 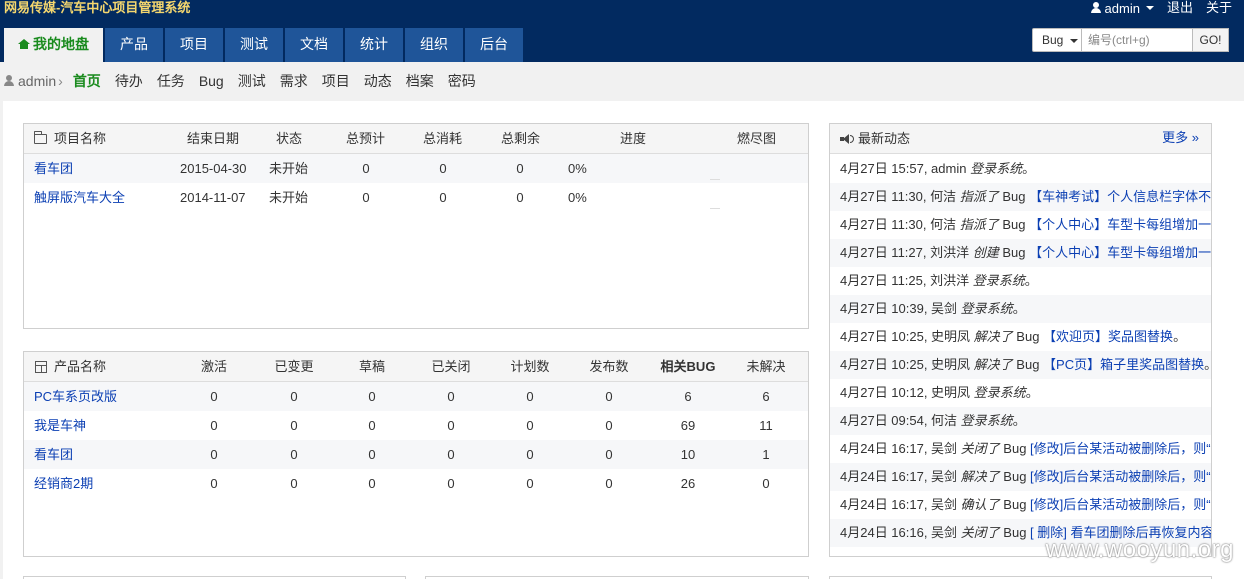 What do you see at coordinates (1053, 40) in the screenshot?
I see `search-type-label: Bug` at bounding box center [1053, 40].